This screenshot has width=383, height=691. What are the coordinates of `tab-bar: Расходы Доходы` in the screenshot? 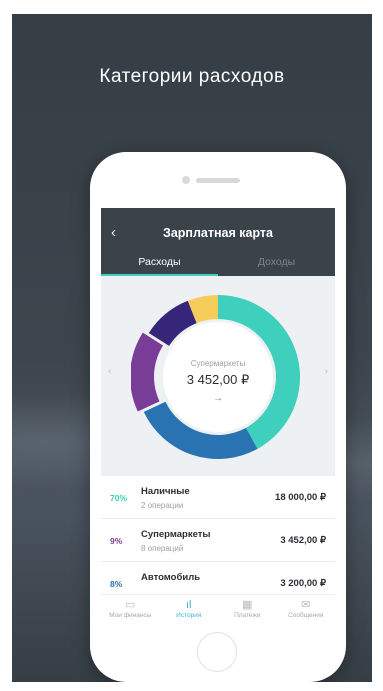 It's located at (218, 265).